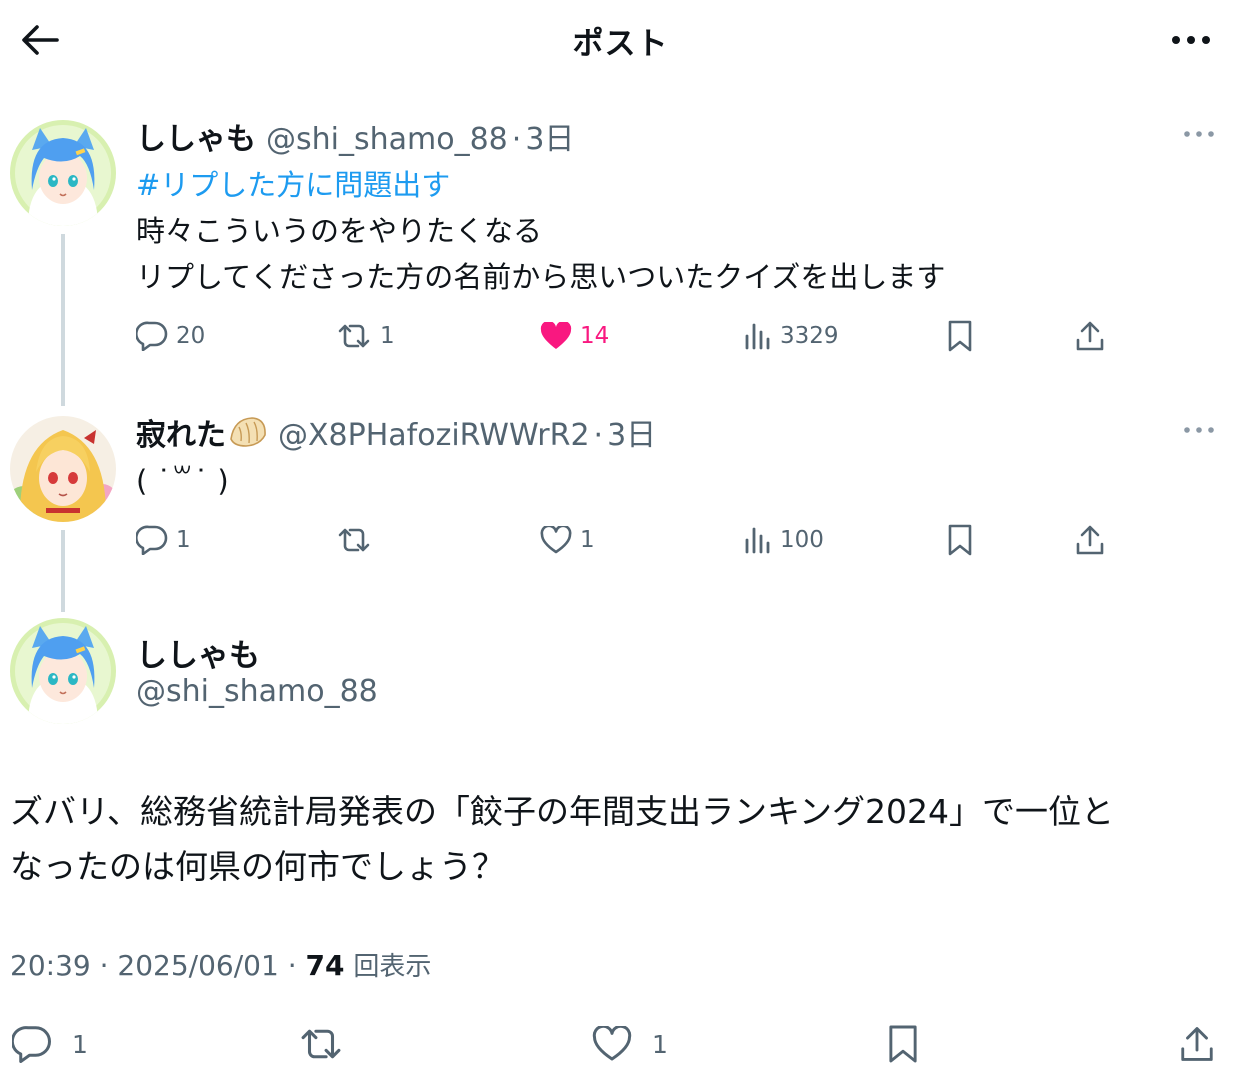 The height and width of the screenshot is (1090, 1241). I want to click on hashtag-link: #リプした方に問題出す, so click(540, 185).